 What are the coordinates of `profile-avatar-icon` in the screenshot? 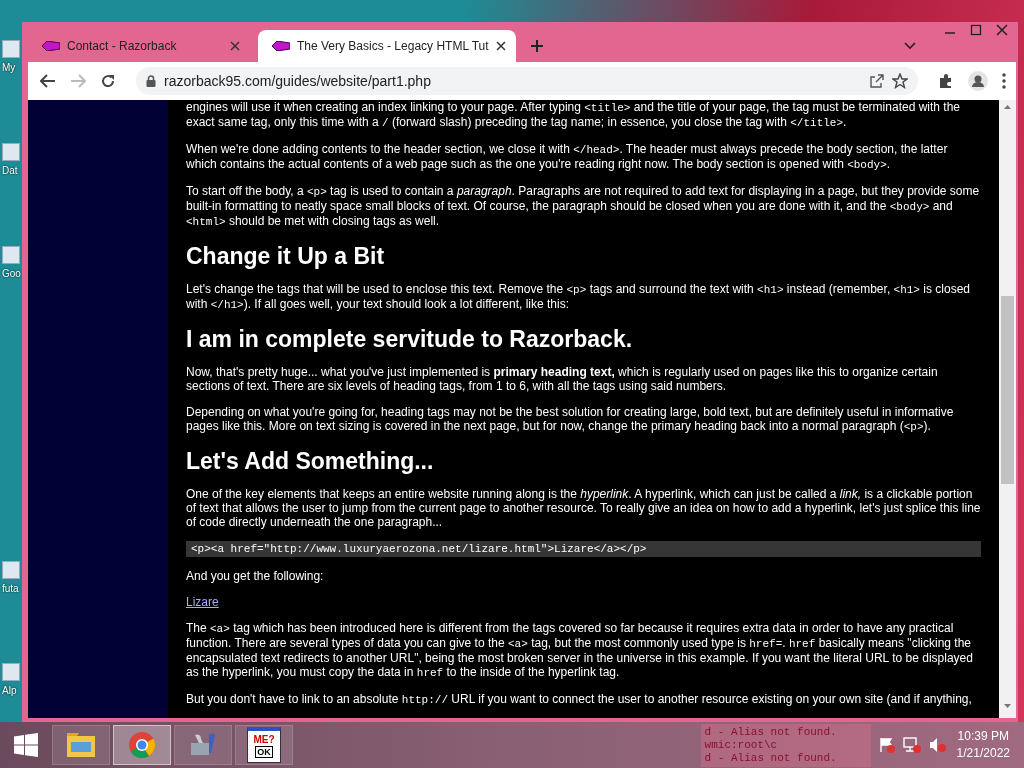 It's located at (978, 81).